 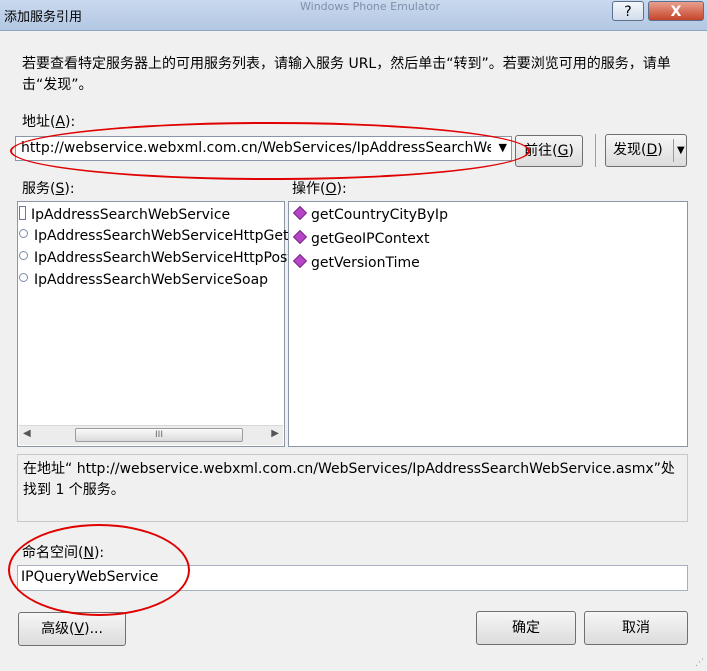 I want to click on go-button-text: 前往(, so click(x=541, y=151).